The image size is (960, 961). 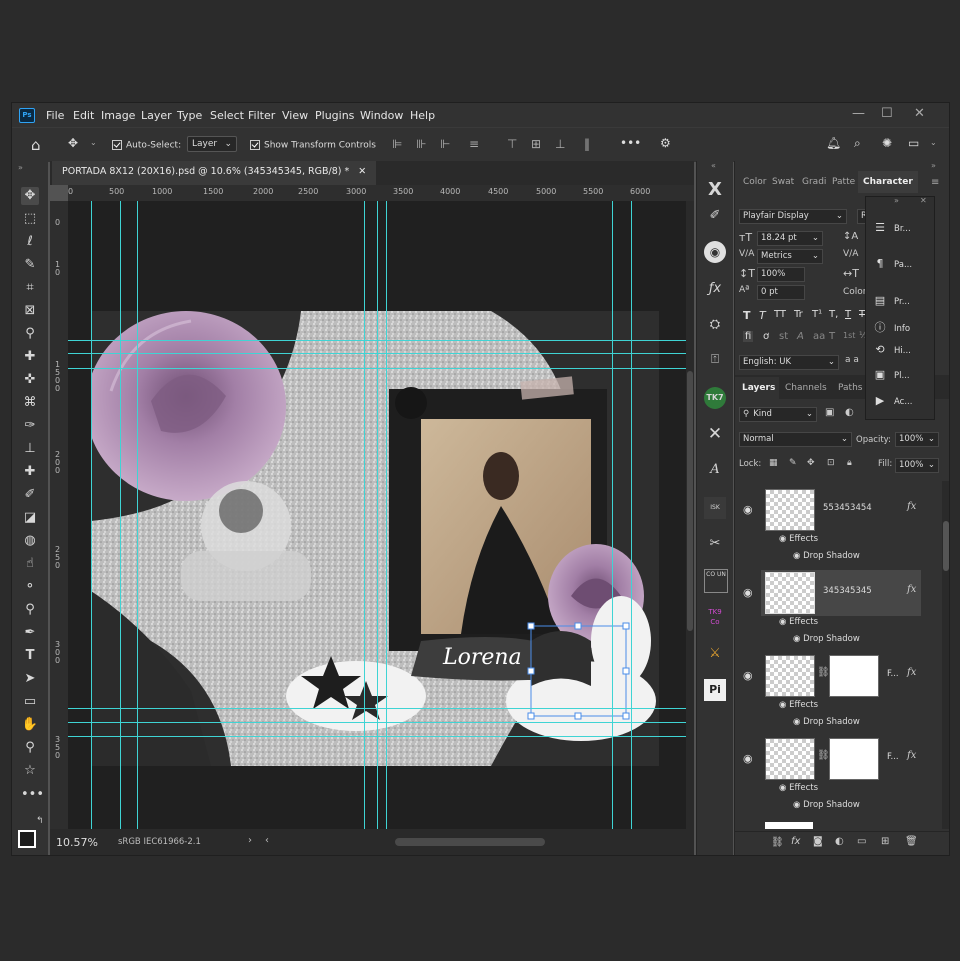 I want to click on bell-icon: 🔔︎, so click(x=833, y=143).